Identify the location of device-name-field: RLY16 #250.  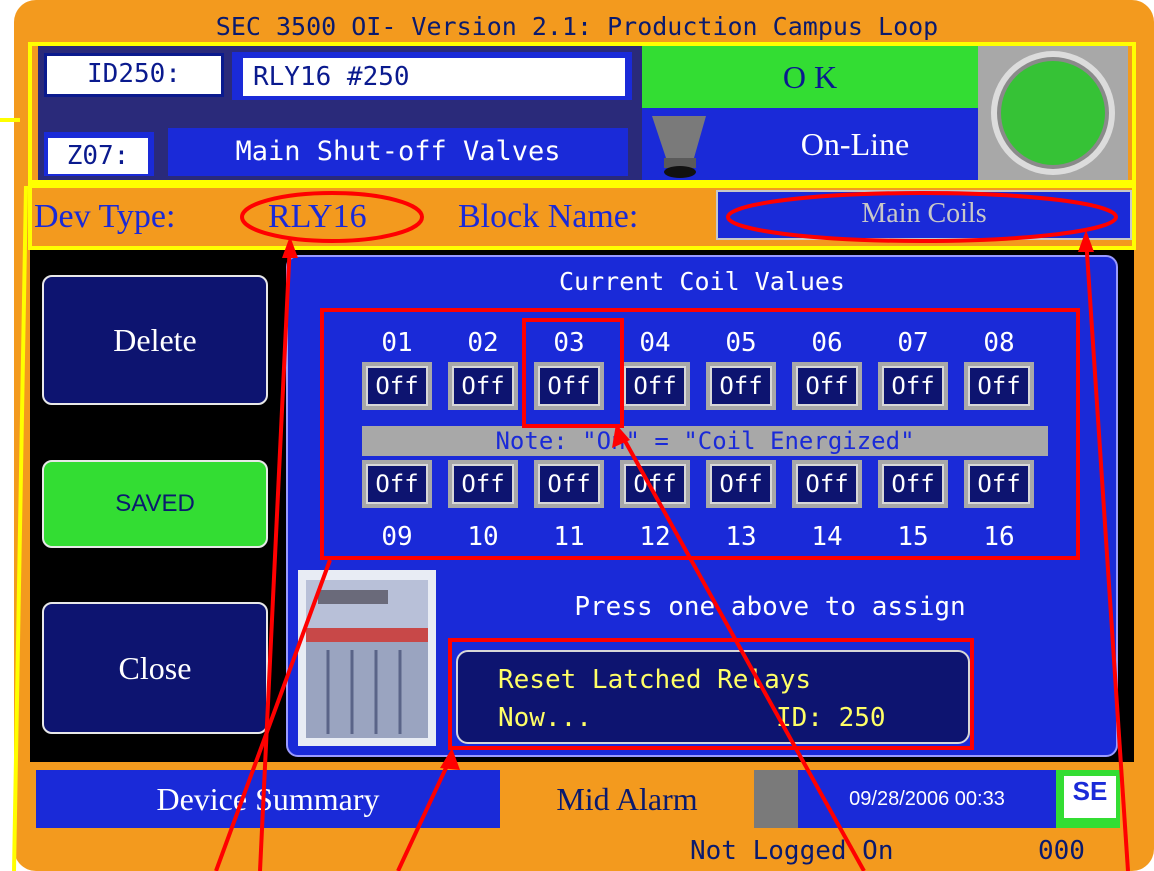
(434, 77).